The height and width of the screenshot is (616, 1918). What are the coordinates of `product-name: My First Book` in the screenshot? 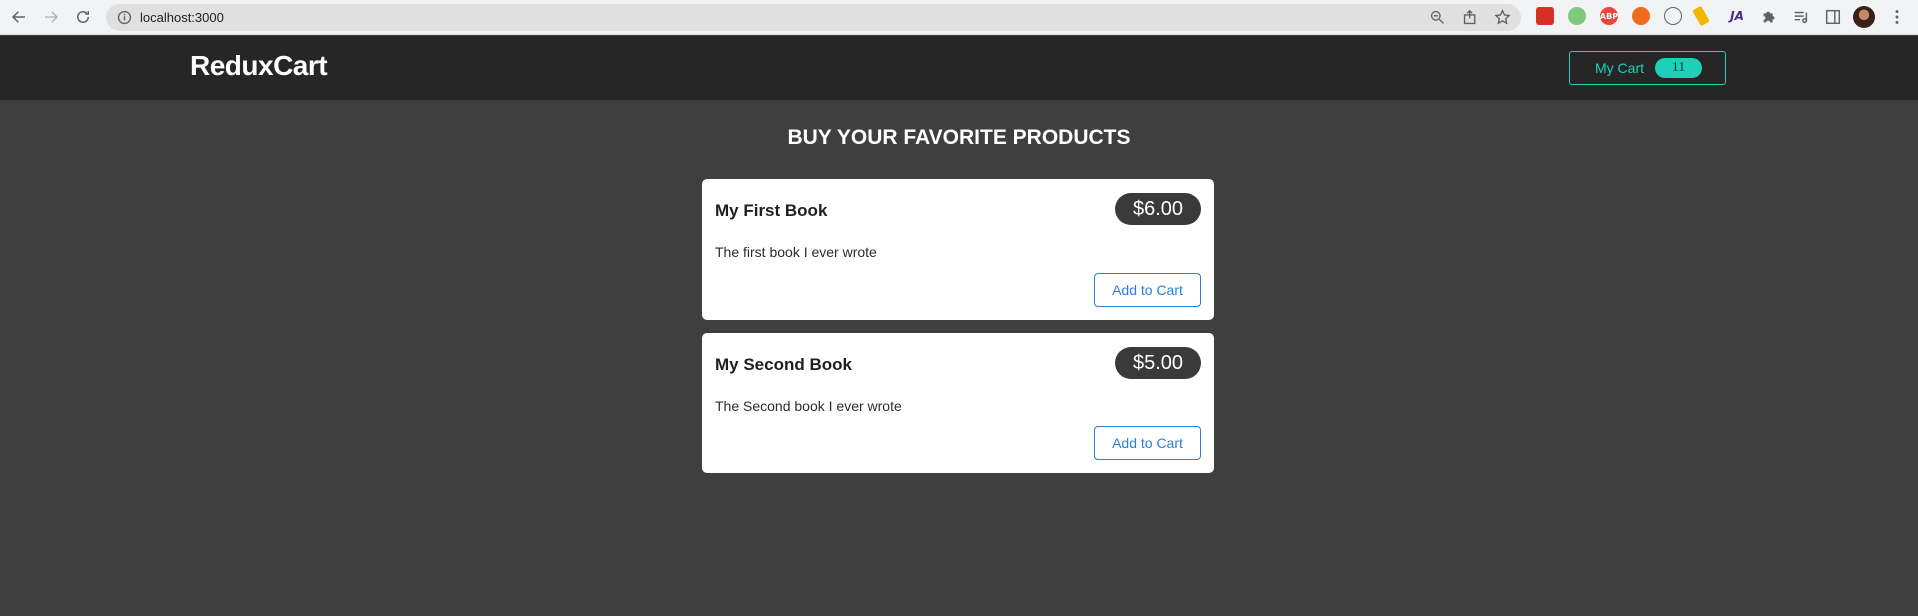 It's located at (771, 210).